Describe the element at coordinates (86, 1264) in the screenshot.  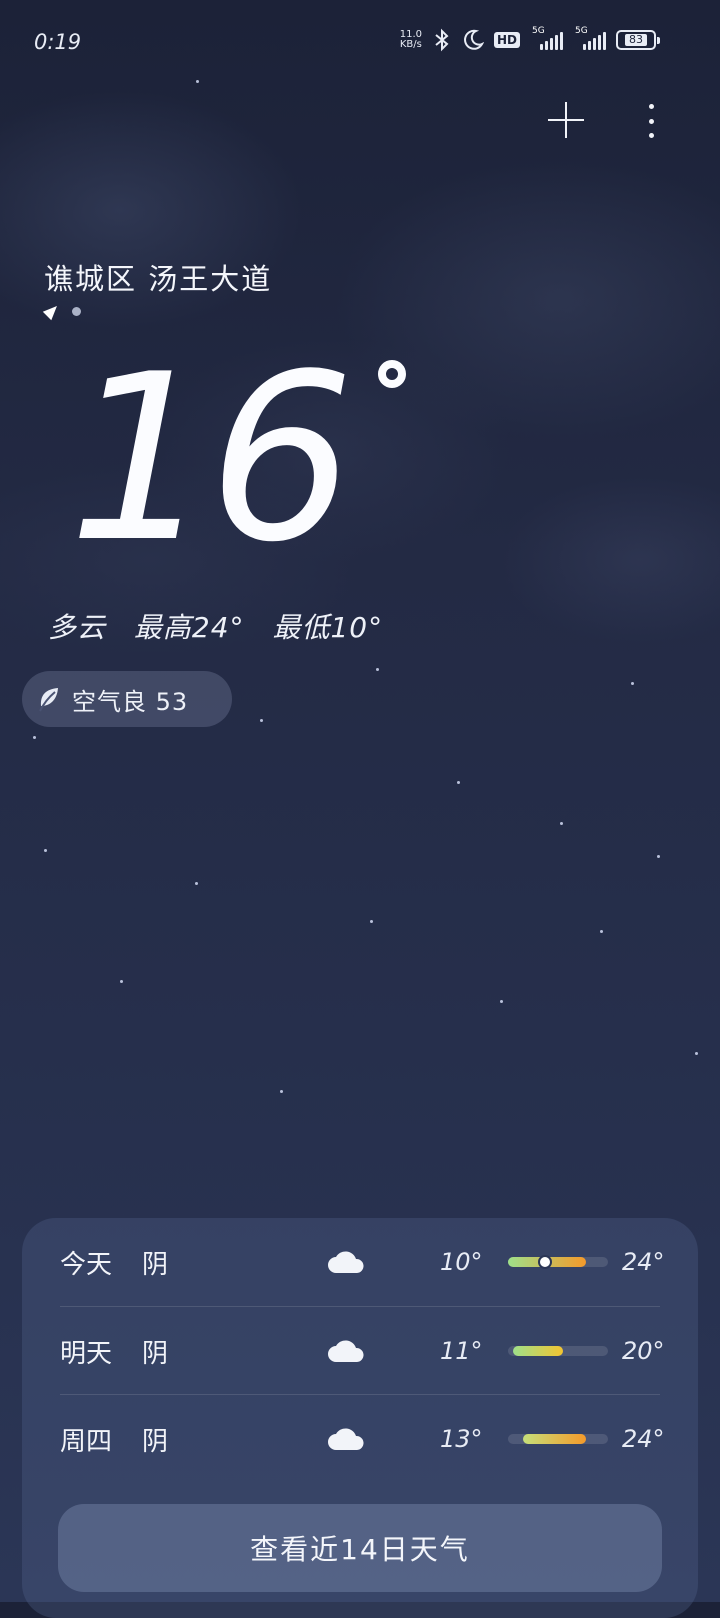
I see `forecast-day: 今天` at that location.